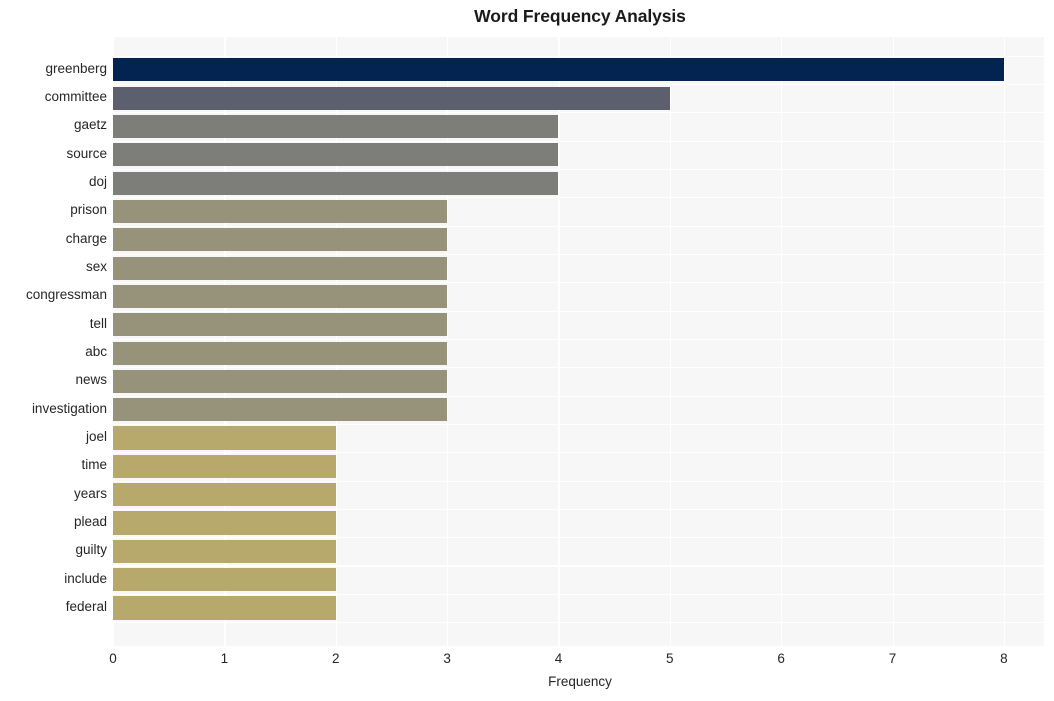  What do you see at coordinates (224, 658) in the screenshot?
I see `x-tick-label-1: 1` at bounding box center [224, 658].